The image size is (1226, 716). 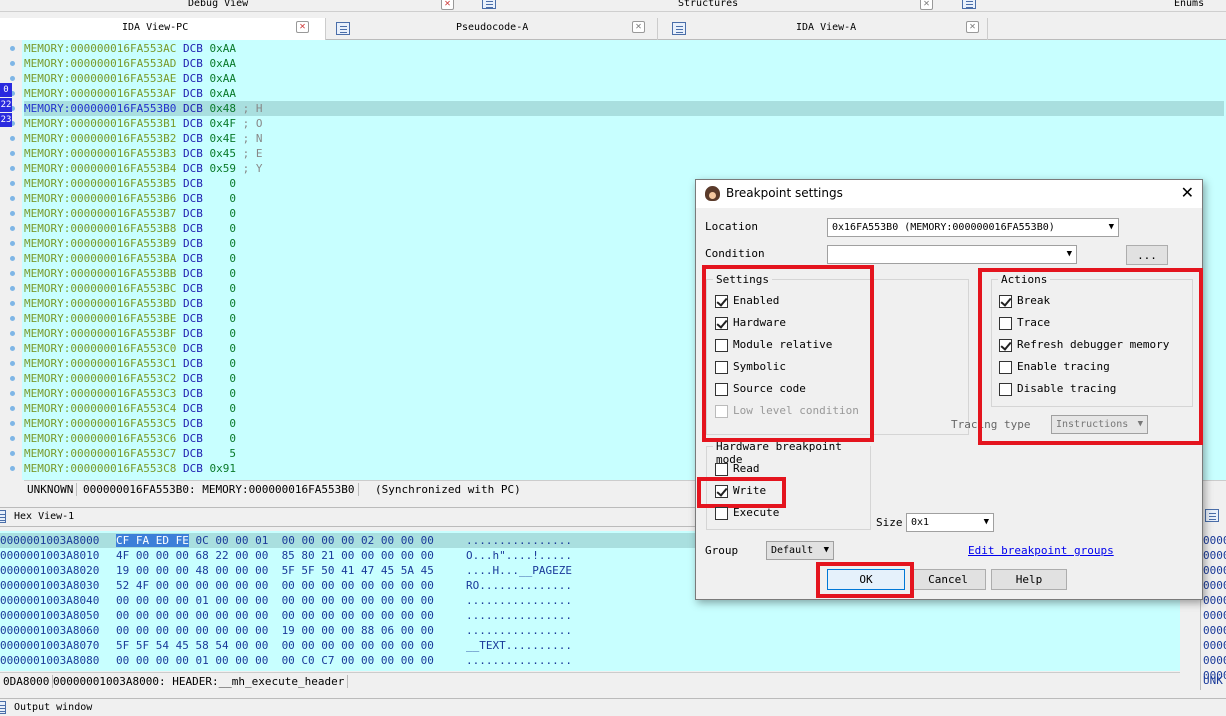 I want to click on code-address: MEMORY:000000016FA553C7, so click(x=100, y=453).